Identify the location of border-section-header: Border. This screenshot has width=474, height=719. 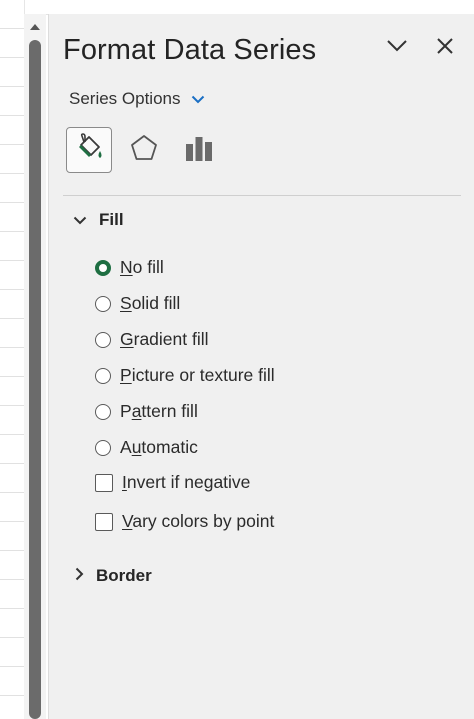
(113, 576).